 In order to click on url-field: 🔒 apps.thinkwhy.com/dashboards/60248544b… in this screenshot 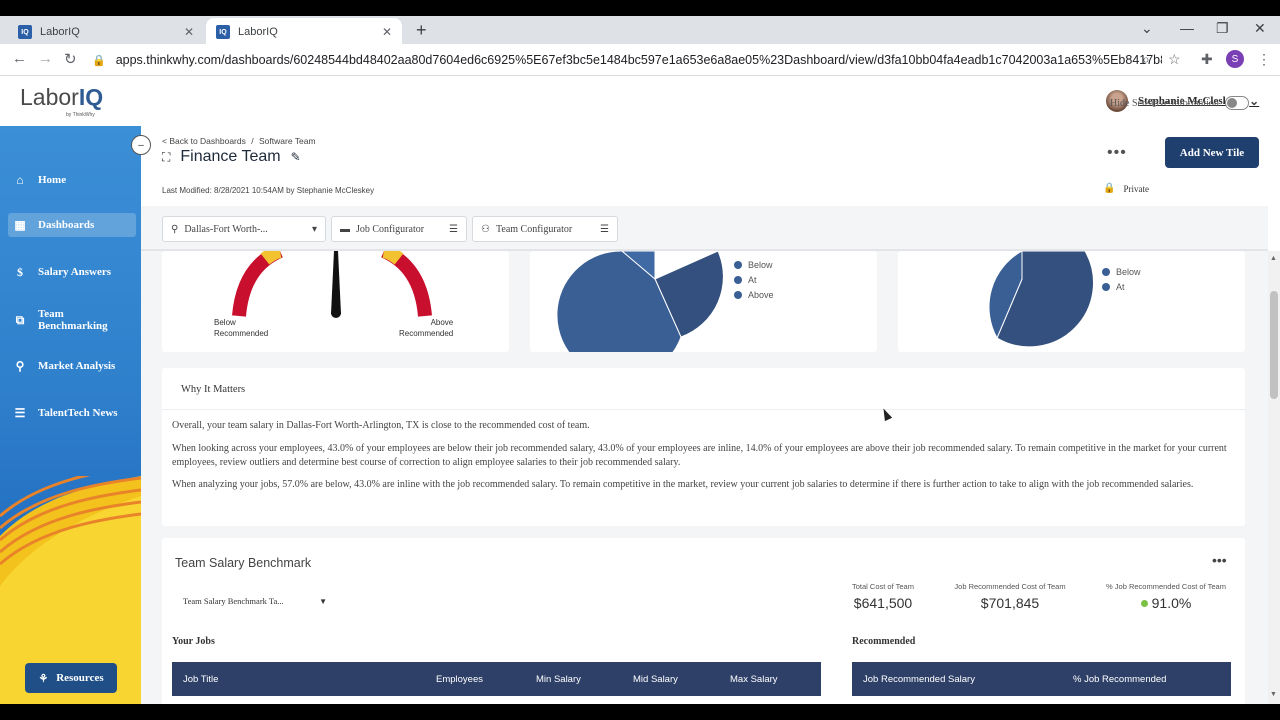, I will do `click(627, 60)`.